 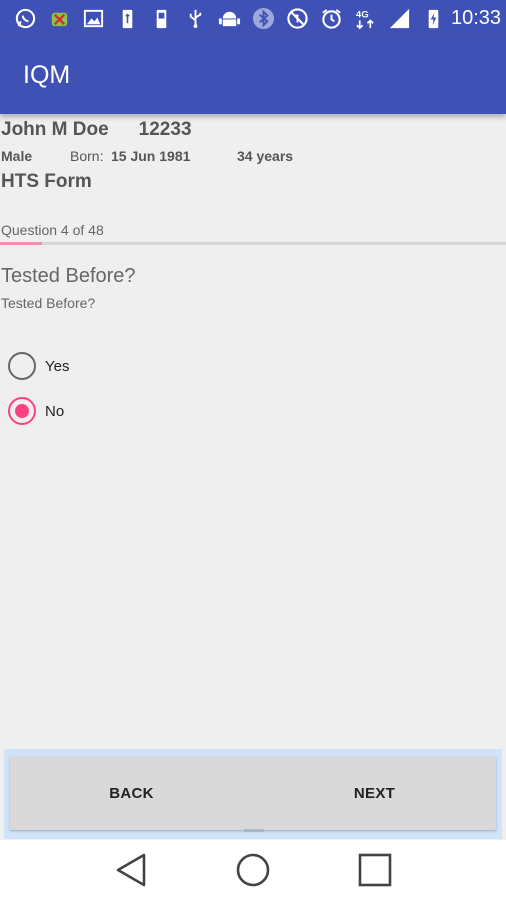 What do you see at coordinates (476, 17) in the screenshot?
I see `status-time: 10:33` at bounding box center [476, 17].